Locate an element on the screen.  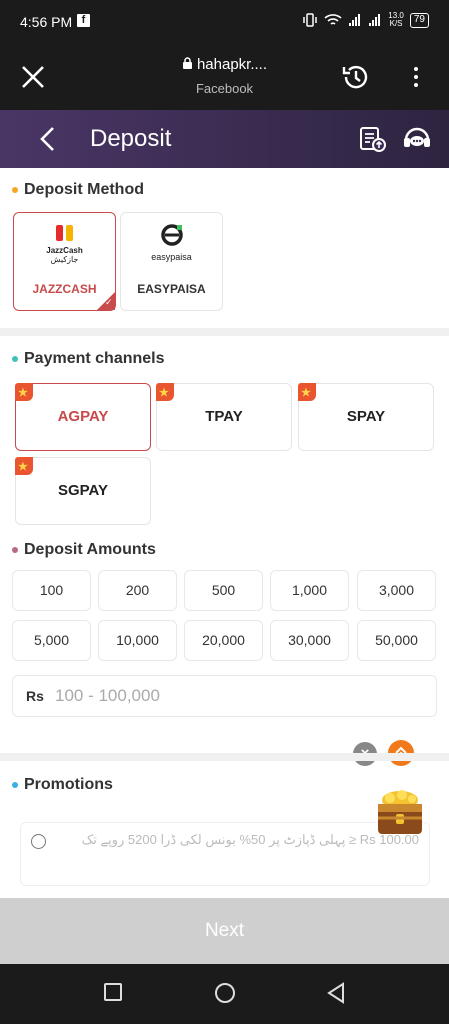
history-icon is located at coordinates (356, 77).